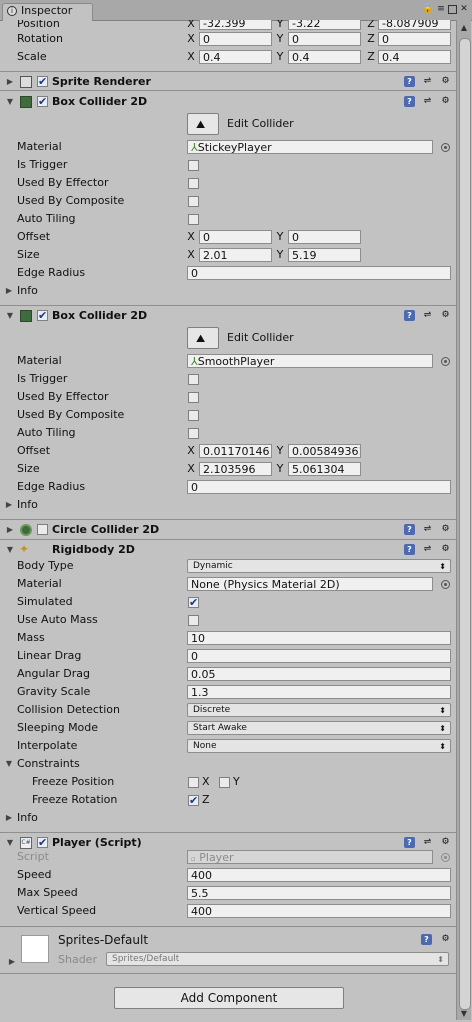 Image resolution: width=472 pixels, height=1022 pixels. What do you see at coordinates (310, 361) in the screenshot?
I see `material-field: ⅄SmoothPlayer` at bounding box center [310, 361].